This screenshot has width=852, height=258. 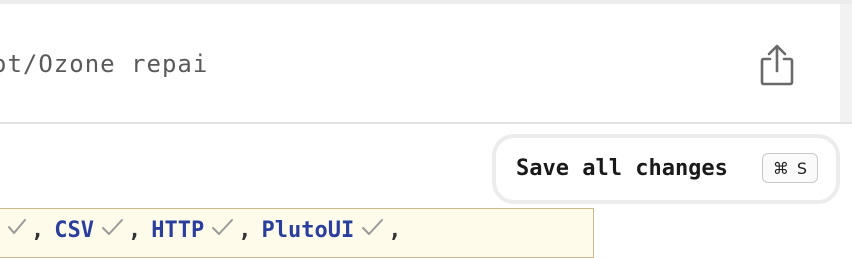 What do you see at coordinates (74, 230) in the screenshot?
I see `package-name: CSV` at bounding box center [74, 230].